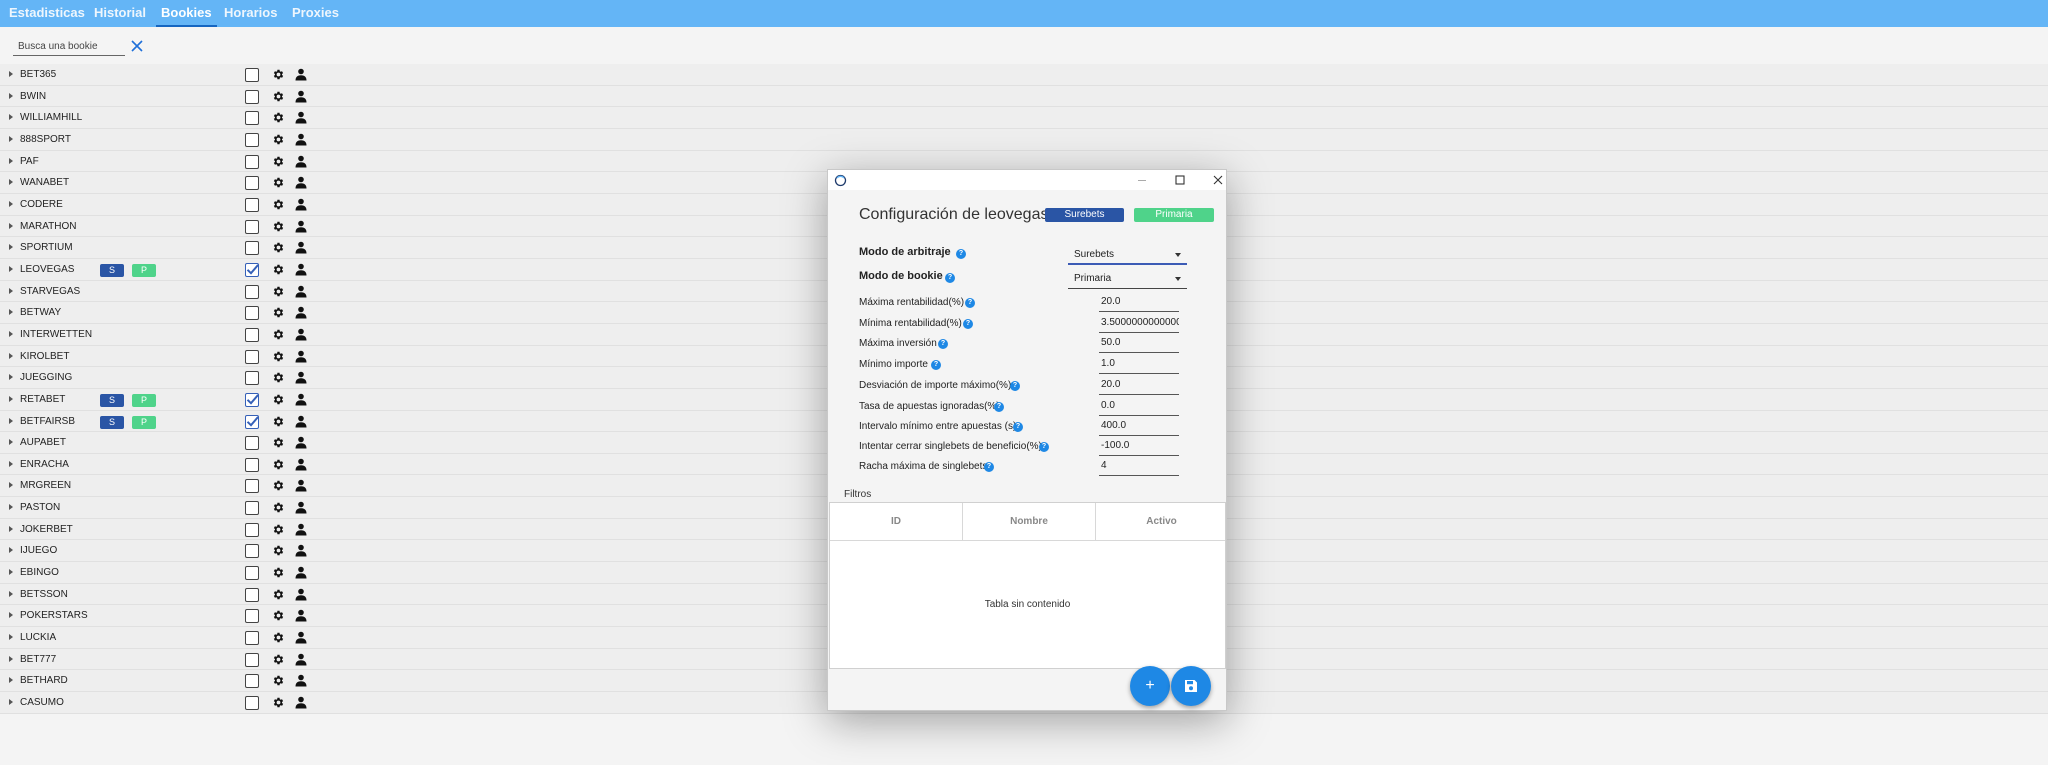  Describe the element at coordinates (1161, 522) in the screenshot. I see `column-header-activo: Activo` at that location.